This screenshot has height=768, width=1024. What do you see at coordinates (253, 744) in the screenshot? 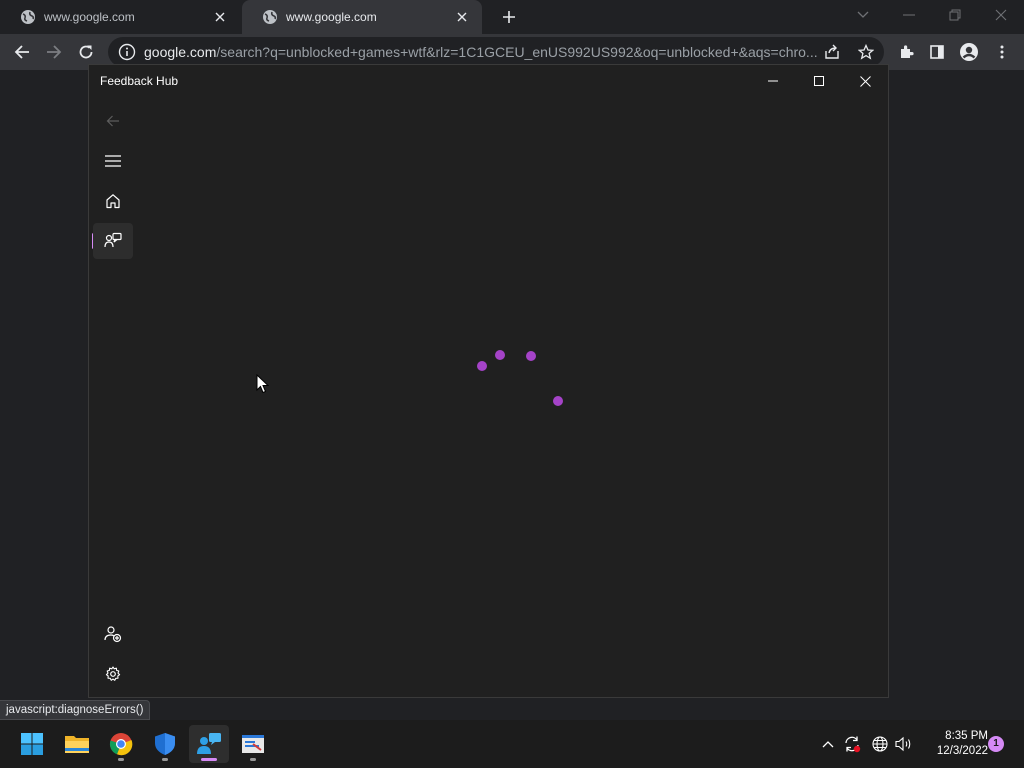
I see `snipping-tool-icon` at bounding box center [253, 744].